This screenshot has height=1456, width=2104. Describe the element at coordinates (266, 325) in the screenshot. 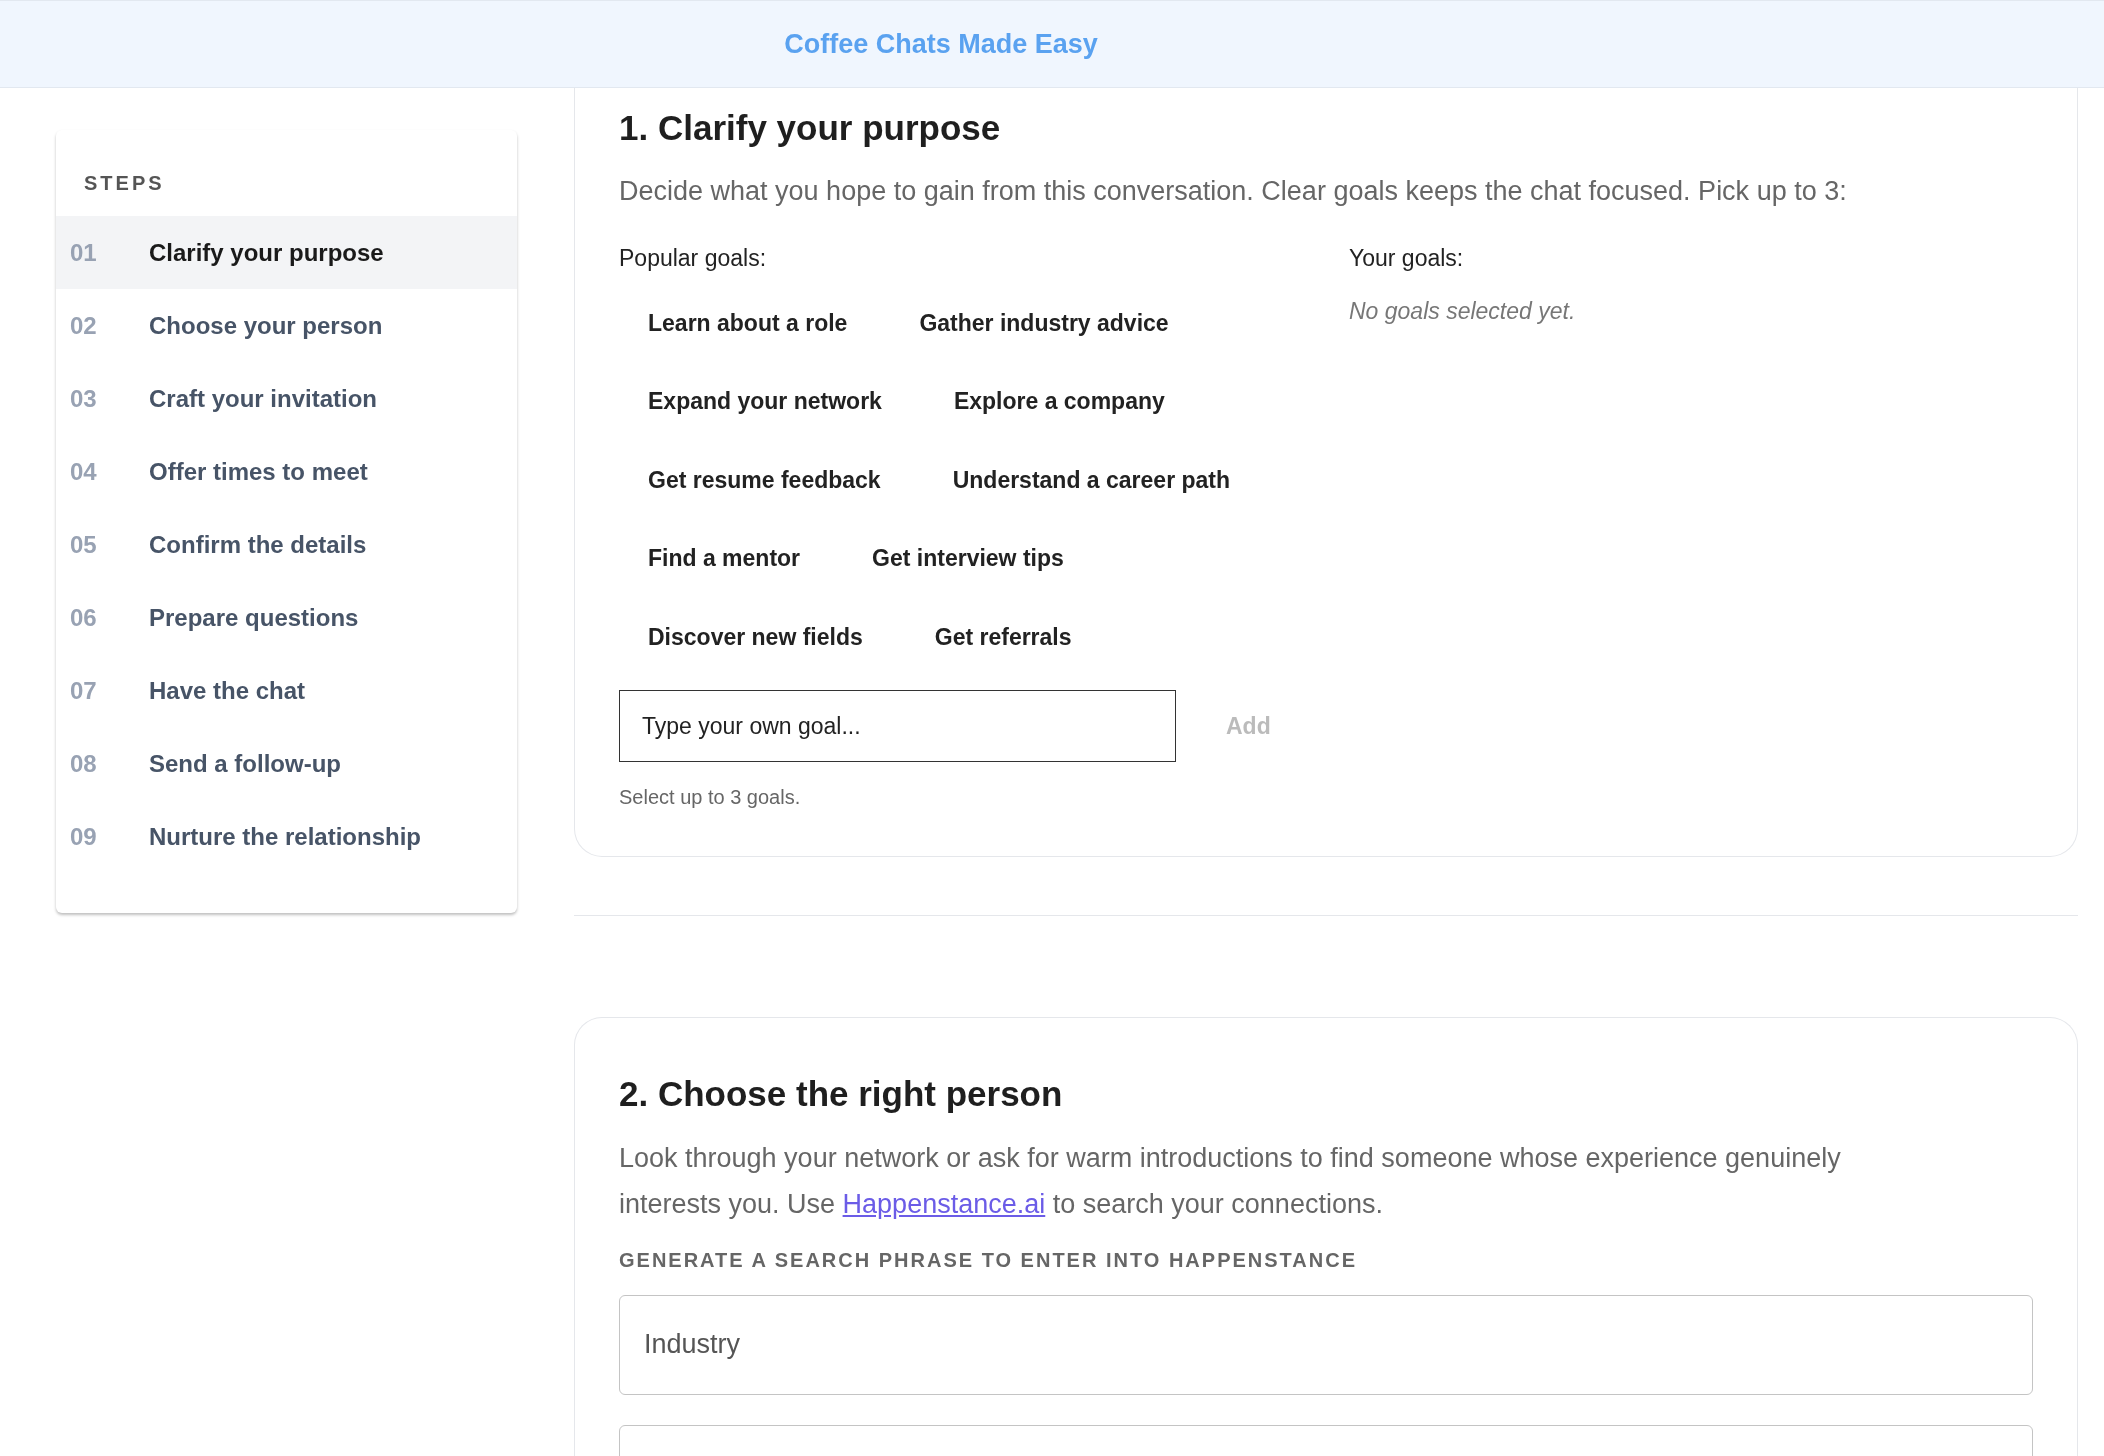

I see `step-label: Choose your person` at that location.